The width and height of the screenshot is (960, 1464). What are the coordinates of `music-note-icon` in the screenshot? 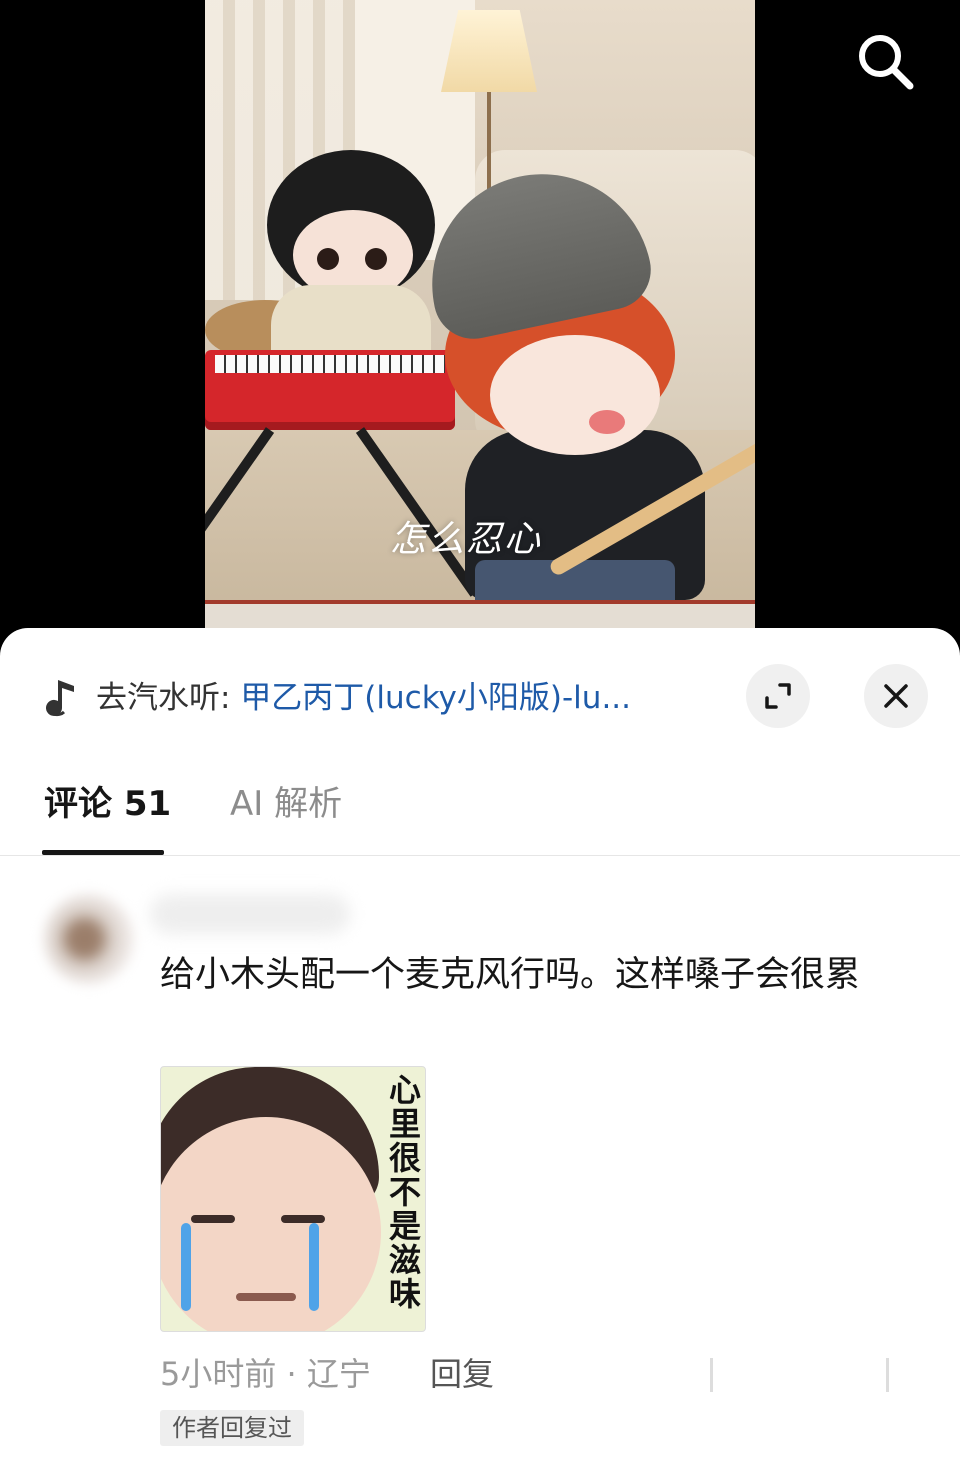 It's located at (60, 698).